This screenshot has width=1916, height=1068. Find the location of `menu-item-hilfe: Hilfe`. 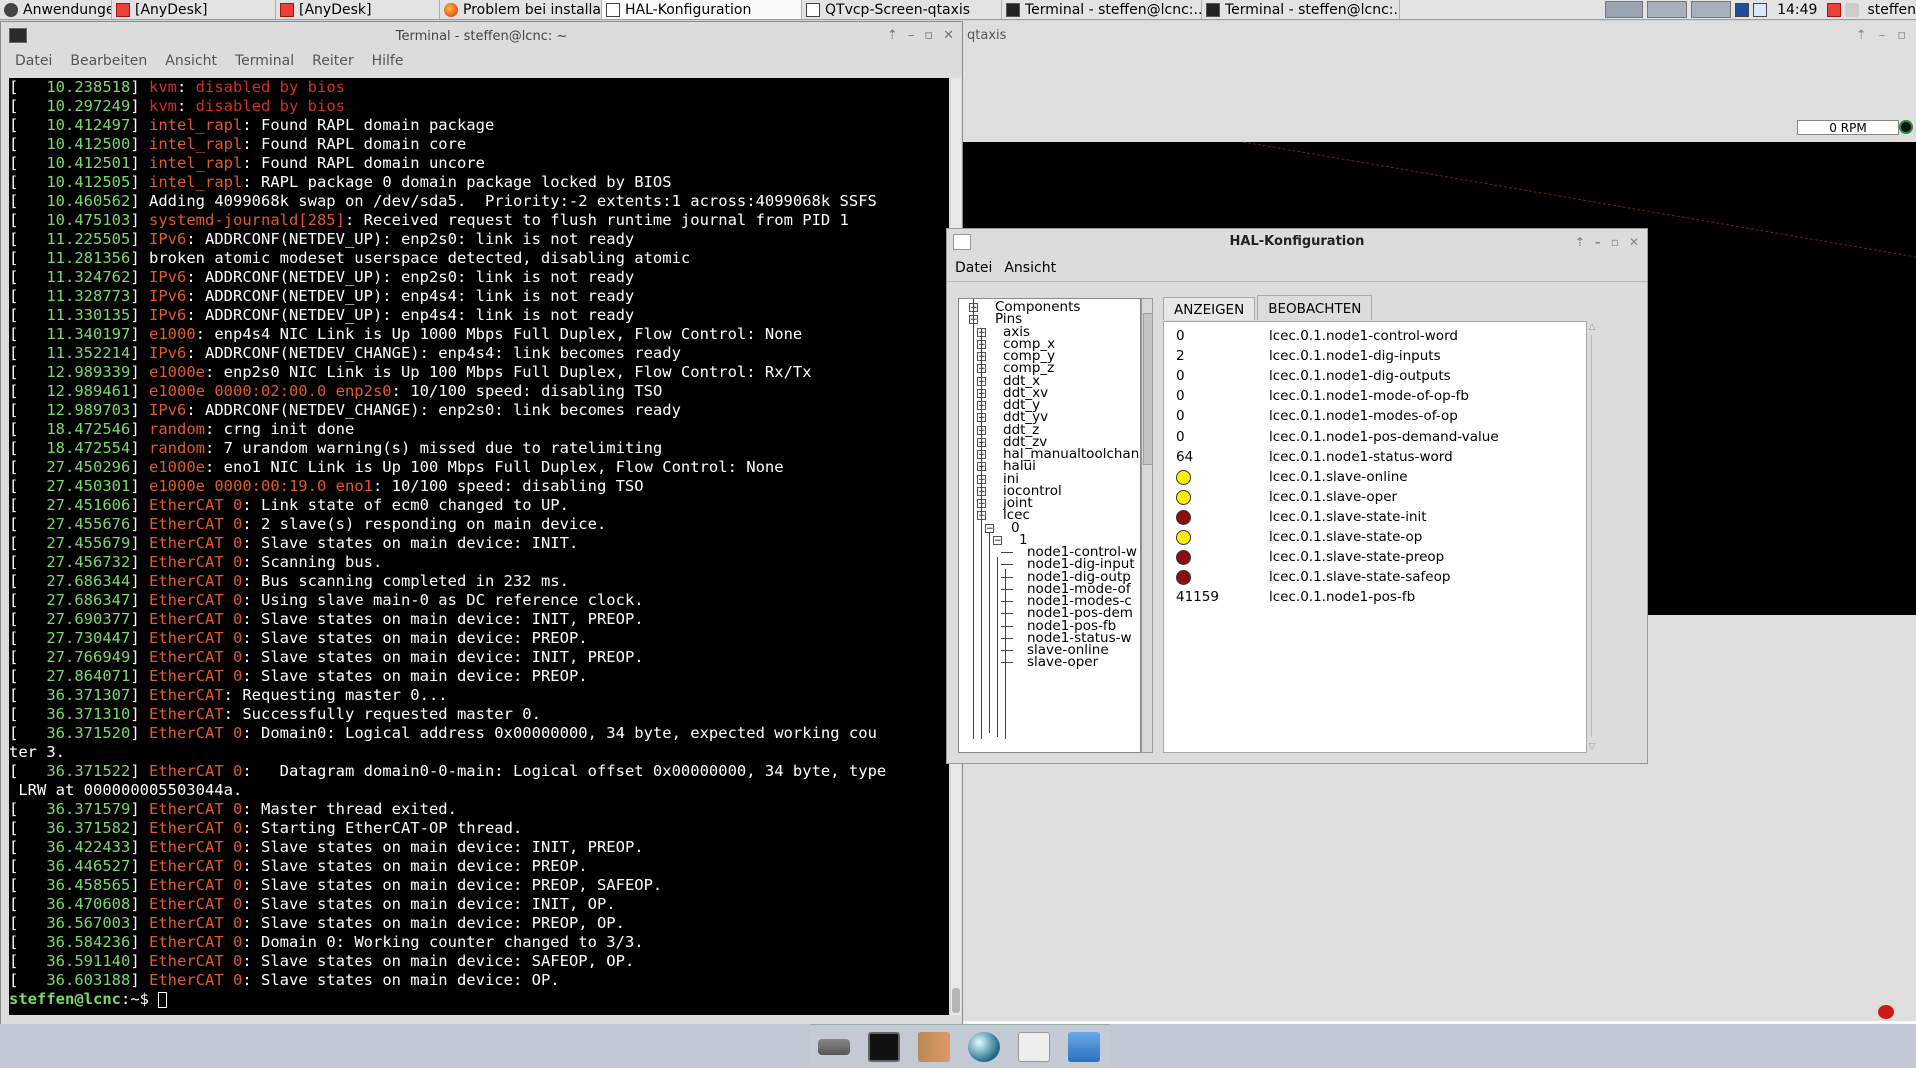

menu-item-hilfe: Hilfe is located at coordinates (388, 61).